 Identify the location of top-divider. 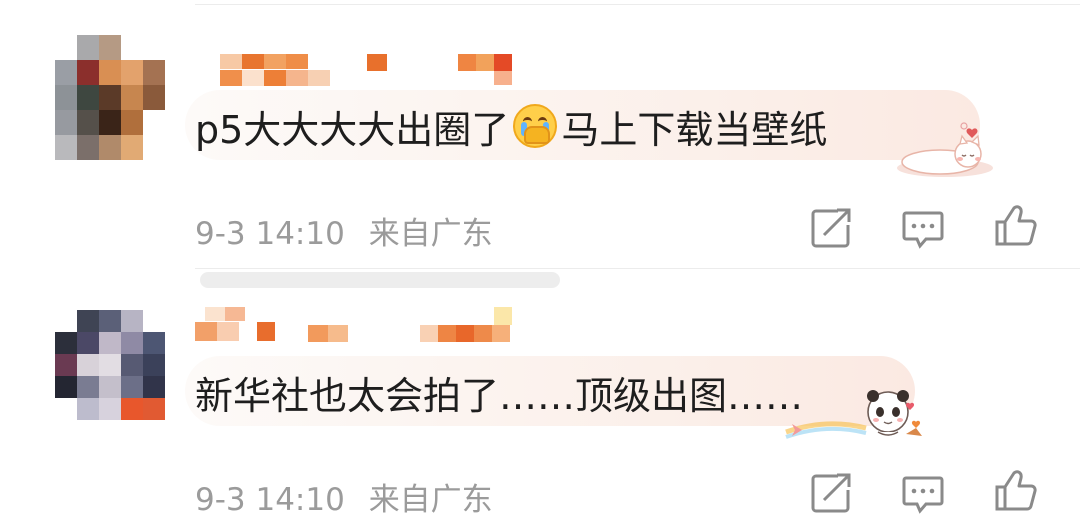
(637, 4).